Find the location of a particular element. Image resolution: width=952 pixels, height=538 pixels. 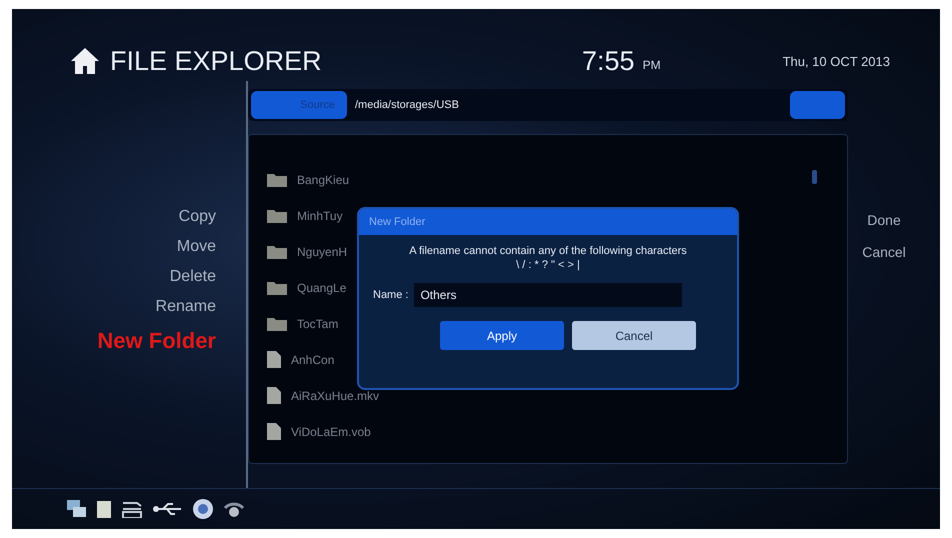

file-name: AnhCon is located at coordinates (312, 359).